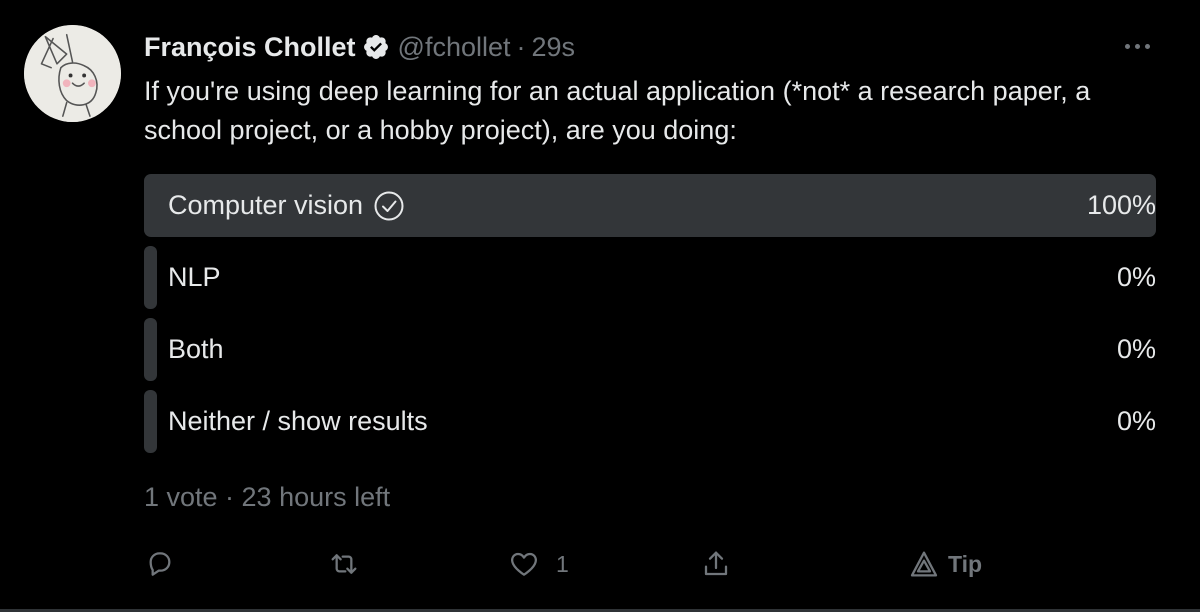  I want to click on author-name: François Chollet, so click(250, 47).